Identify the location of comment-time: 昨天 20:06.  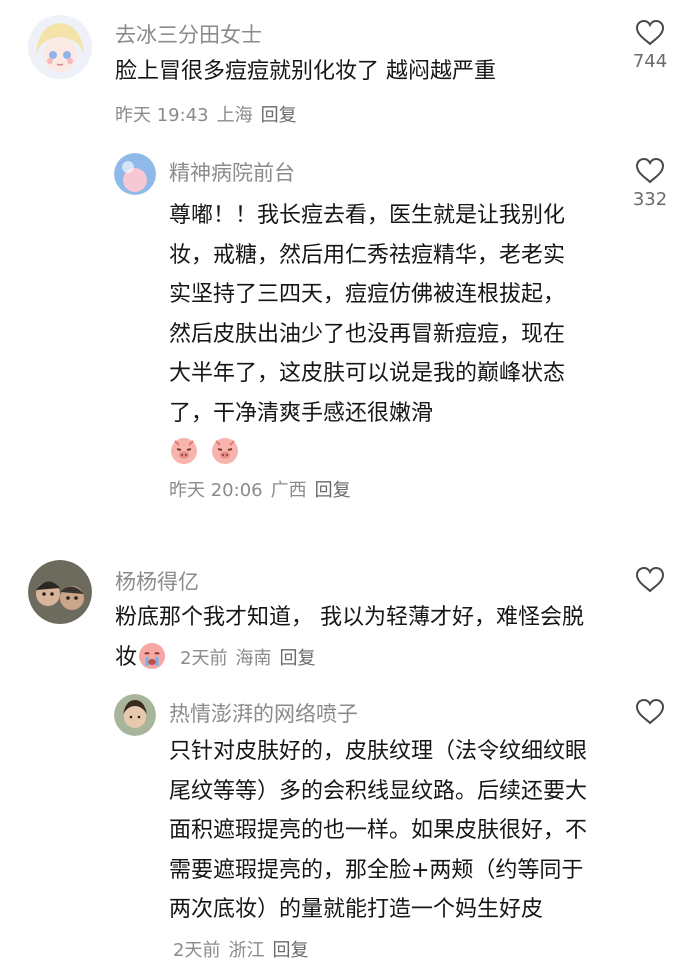
(216, 490).